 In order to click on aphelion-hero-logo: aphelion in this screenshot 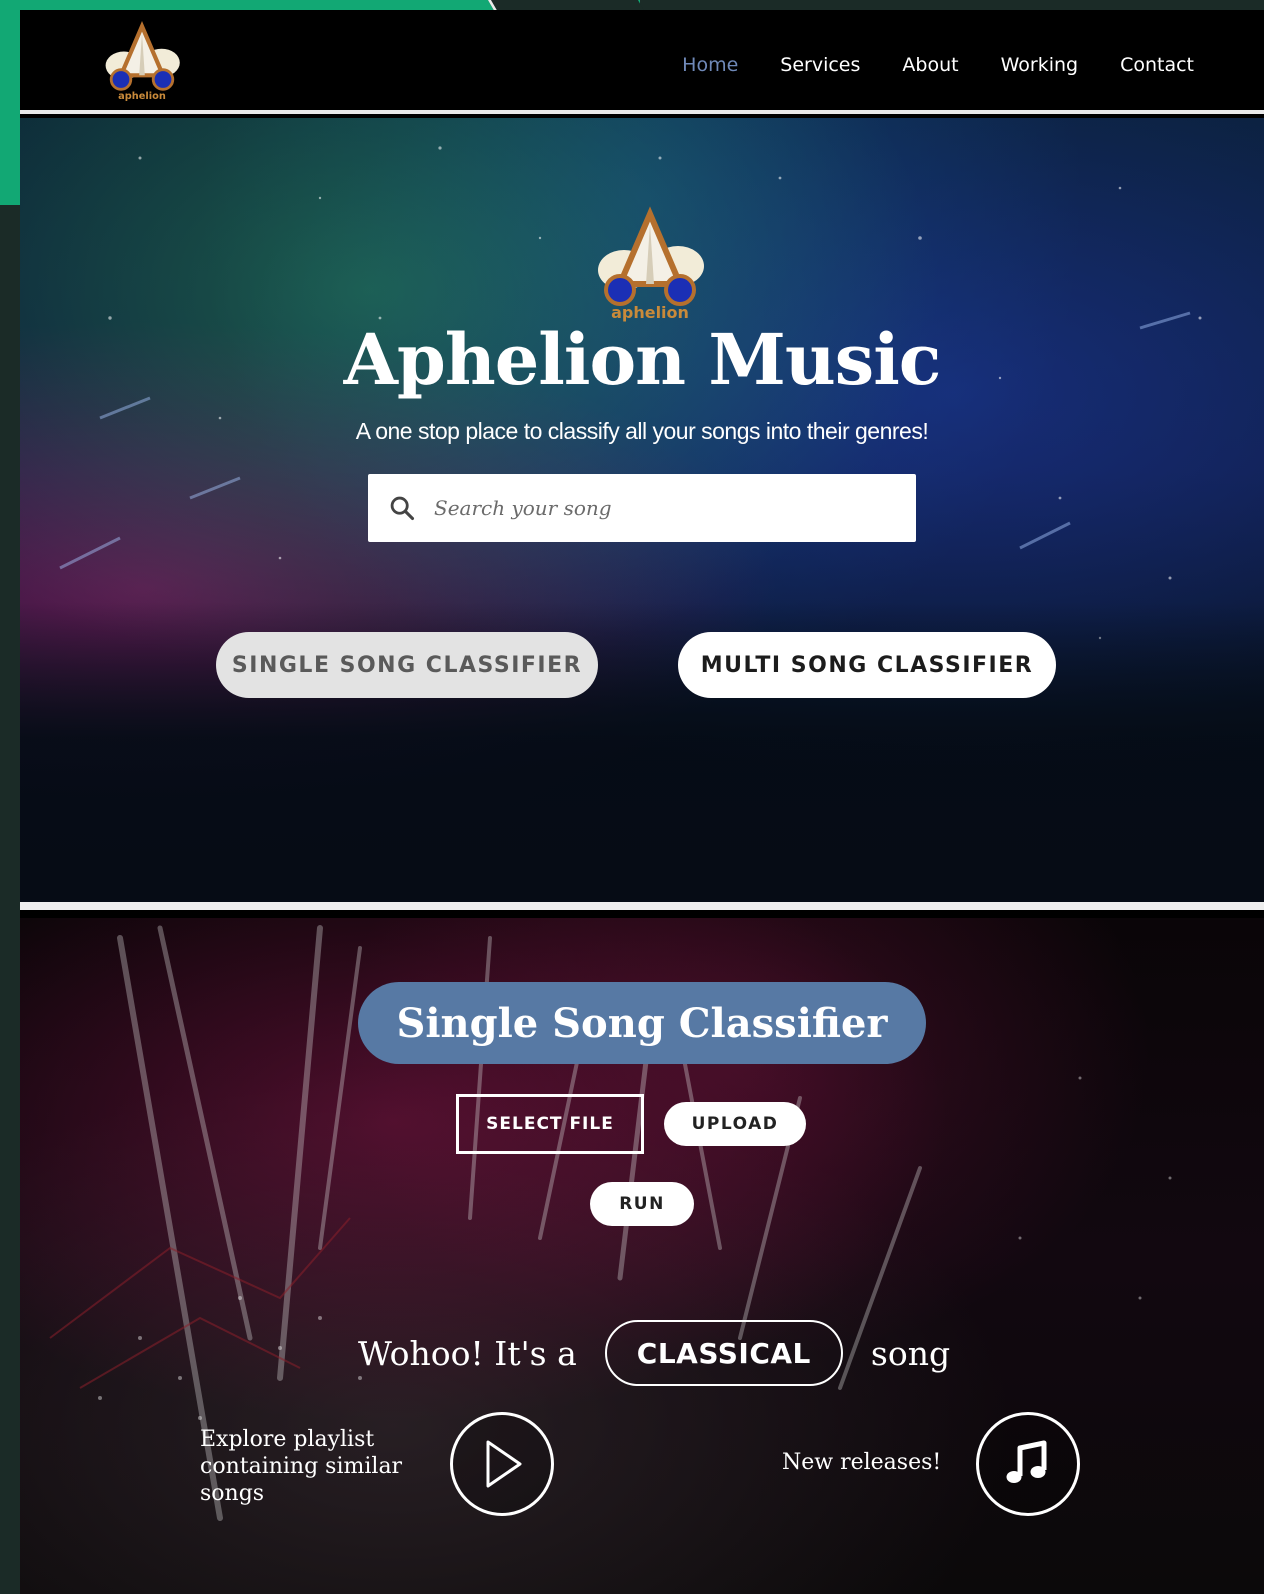, I will do `click(651, 264)`.